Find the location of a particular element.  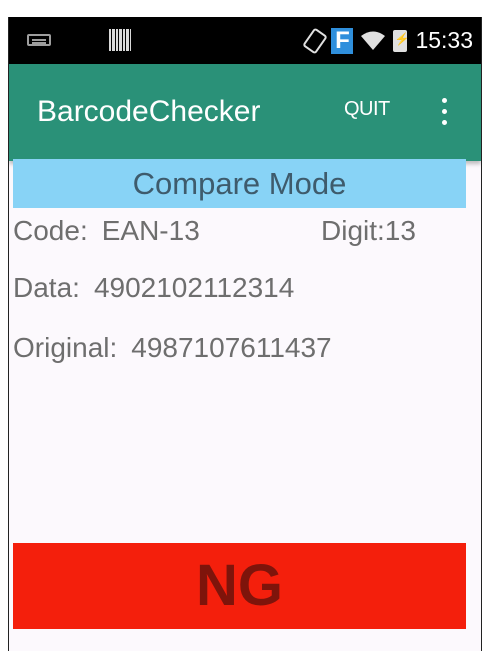

keyboard-icon is located at coordinates (39, 40).